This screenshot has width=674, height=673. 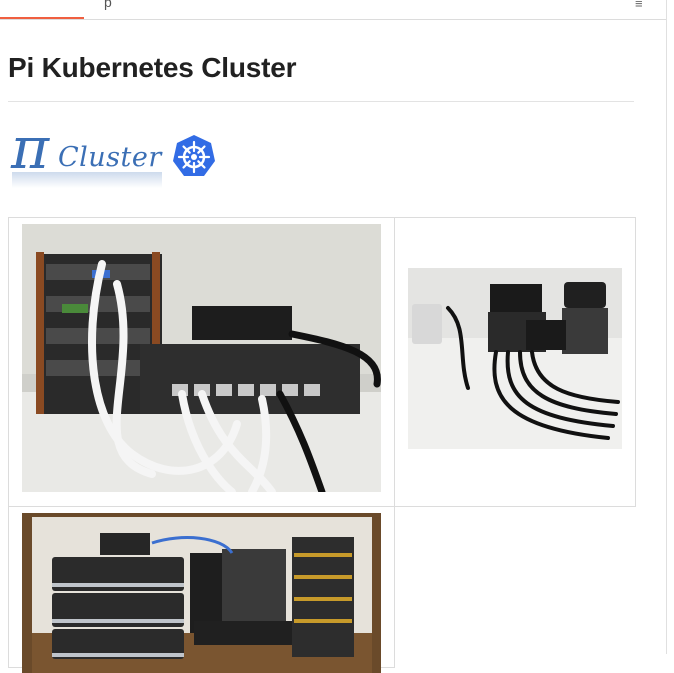 What do you see at coordinates (201, 593) in the screenshot?
I see `mini-pc-and-pi-cluster-photo` at bounding box center [201, 593].